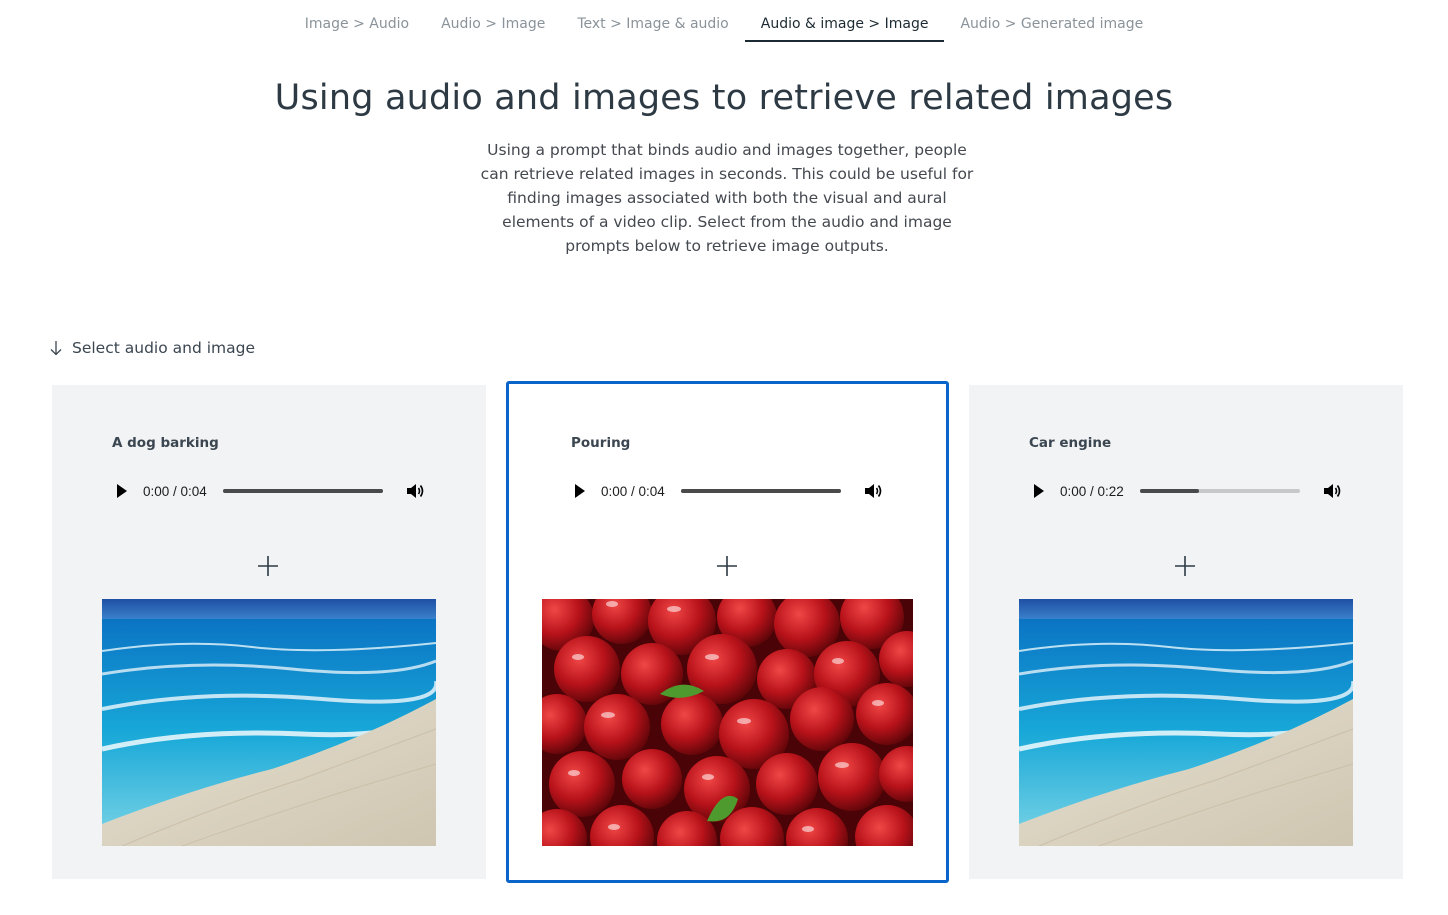 Image resolution: width=1448 pixels, height=915 pixels. I want to click on tab-text-to-image-audio: Text > Image & audio, so click(652, 21).